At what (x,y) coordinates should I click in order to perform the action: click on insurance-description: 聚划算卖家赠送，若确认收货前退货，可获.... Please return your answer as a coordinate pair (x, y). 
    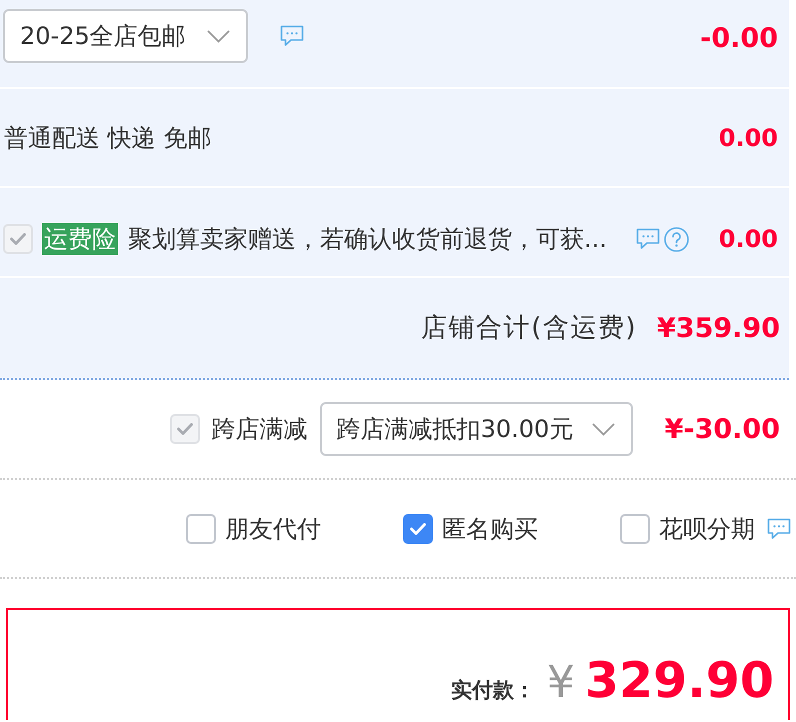
    Looking at the image, I should click on (367, 239).